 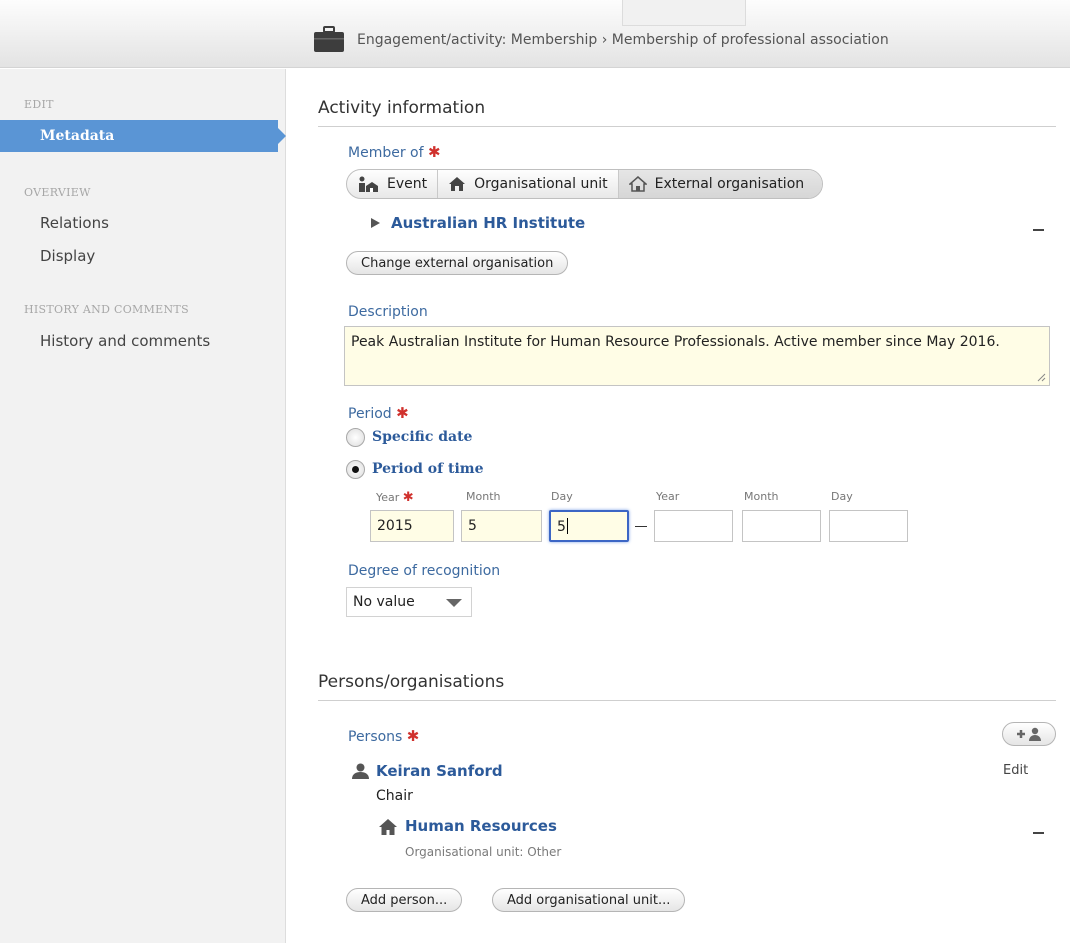 I want to click on remove-organisation-icon, so click(x=1038, y=833).